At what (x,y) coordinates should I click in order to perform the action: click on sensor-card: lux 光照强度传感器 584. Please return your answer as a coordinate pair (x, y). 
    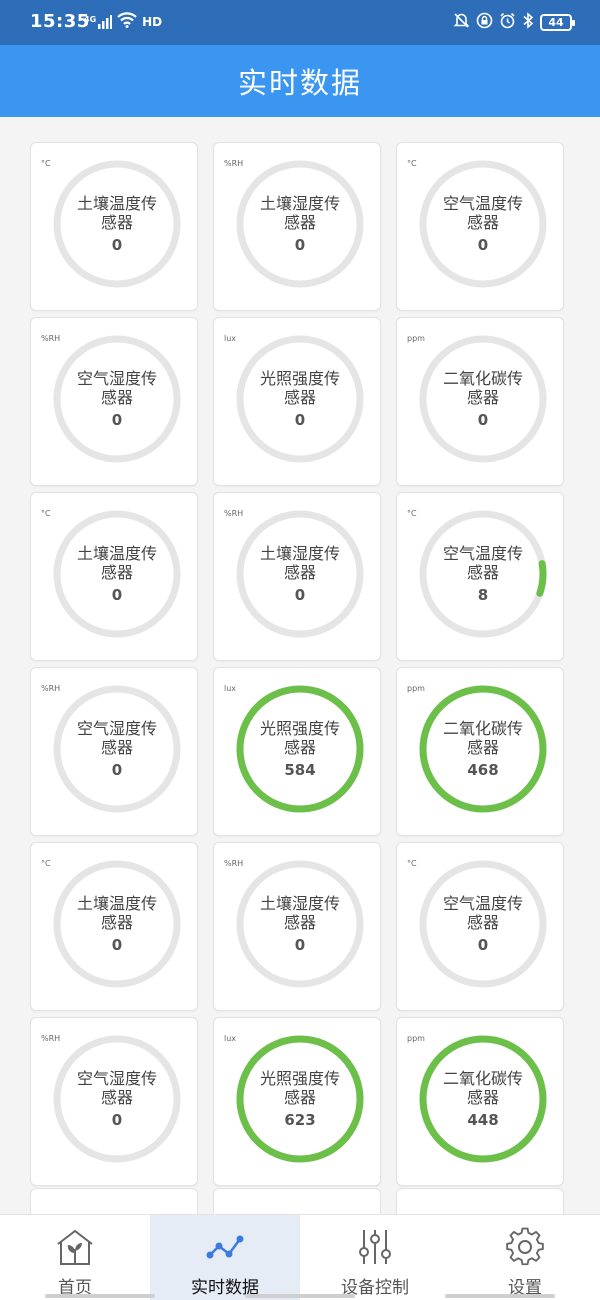
    Looking at the image, I should click on (297, 751).